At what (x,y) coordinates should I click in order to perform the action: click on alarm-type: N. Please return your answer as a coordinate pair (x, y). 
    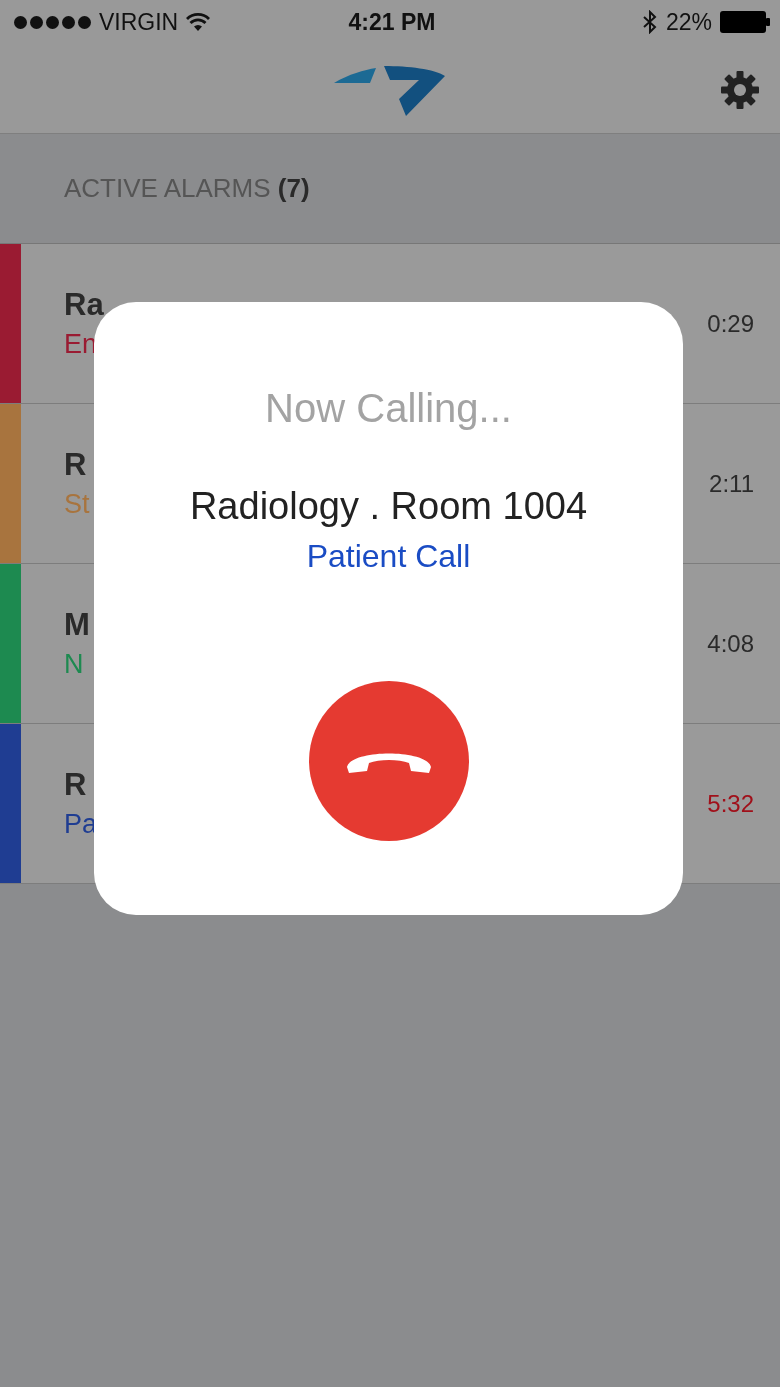
    Looking at the image, I should click on (74, 664).